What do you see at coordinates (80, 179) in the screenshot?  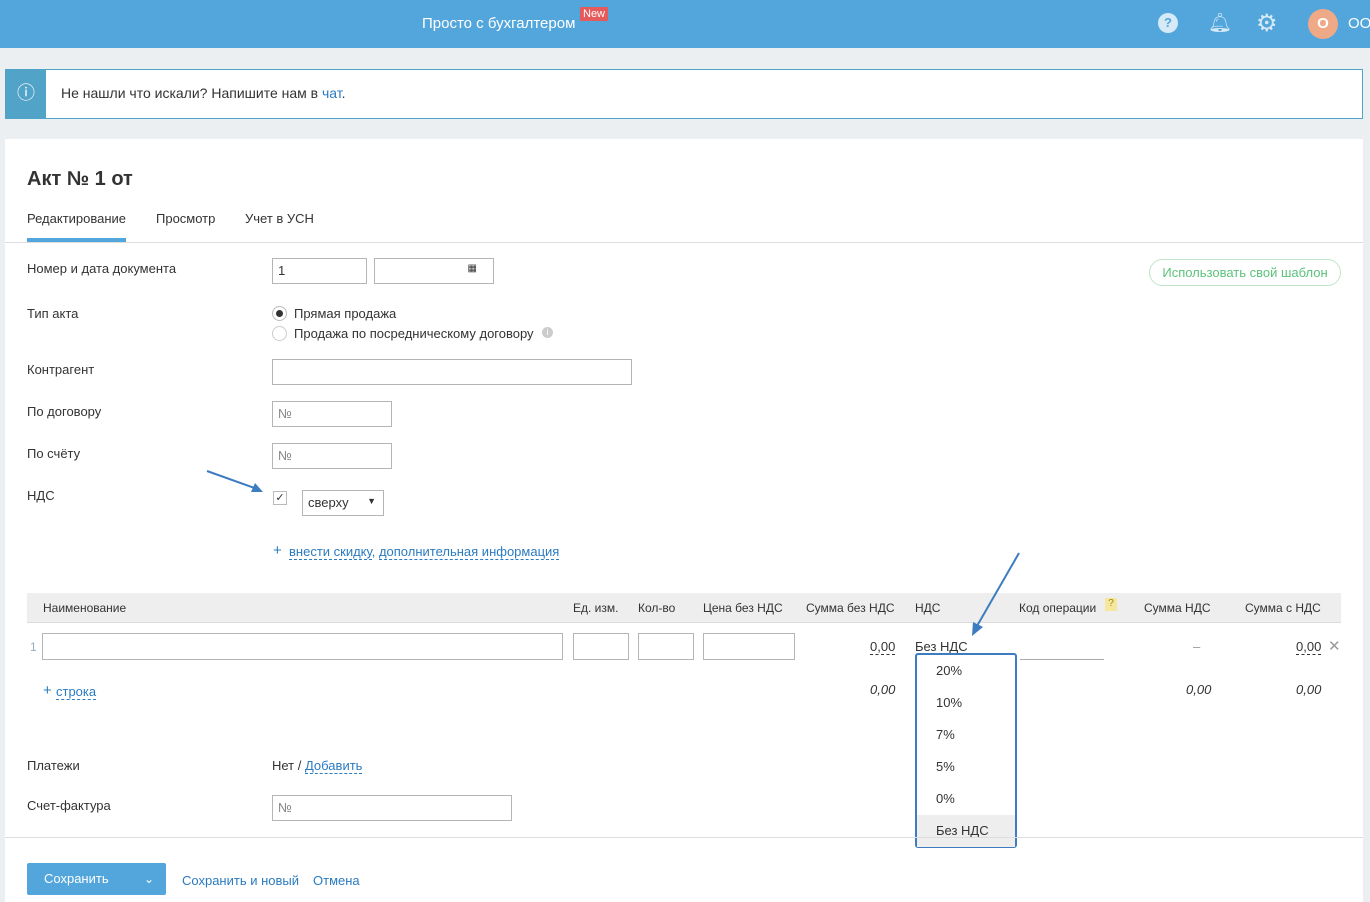 I see `page-title: Акт № 1 от` at bounding box center [80, 179].